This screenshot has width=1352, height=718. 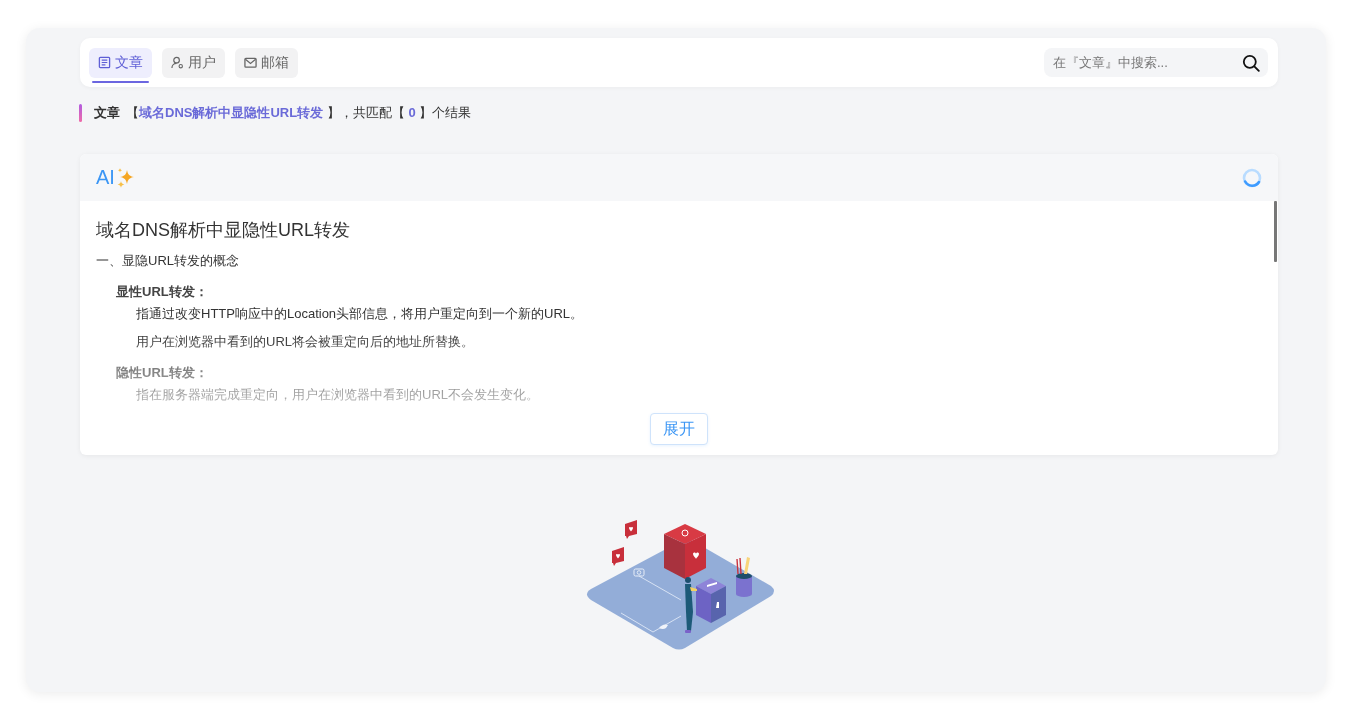 What do you see at coordinates (250, 62) in the screenshot?
I see `mail-icon` at bounding box center [250, 62].